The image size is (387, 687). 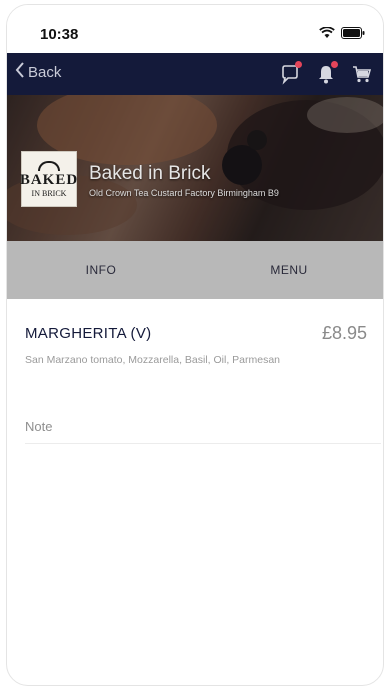 I want to click on chat-icon, so click(x=290, y=73).